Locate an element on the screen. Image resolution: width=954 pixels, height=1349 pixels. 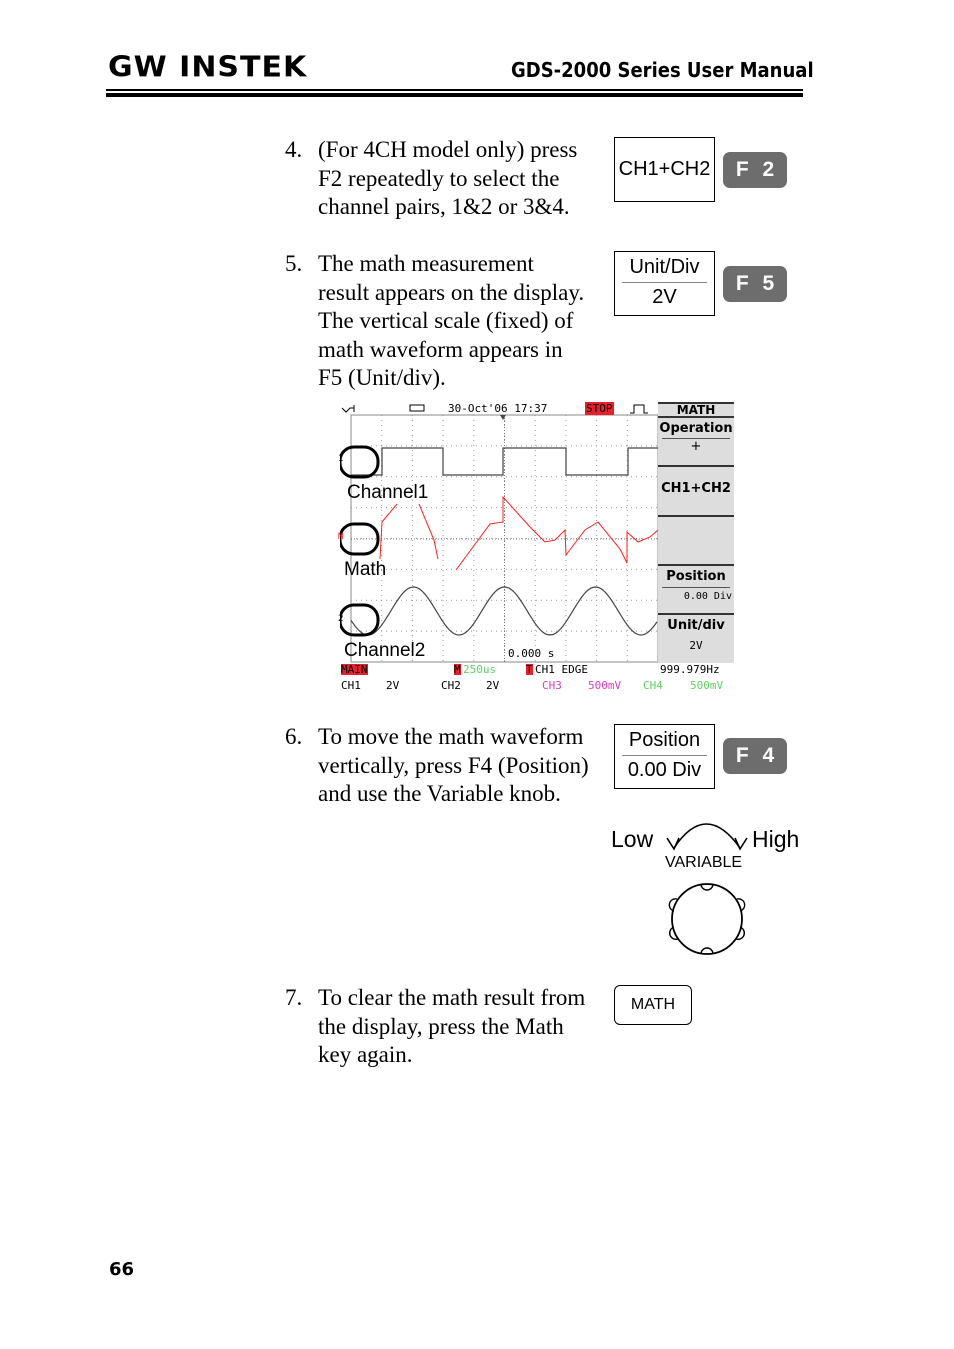
unit-div-softkey-display: Unit/Div 2V is located at coordinates (664, 283).